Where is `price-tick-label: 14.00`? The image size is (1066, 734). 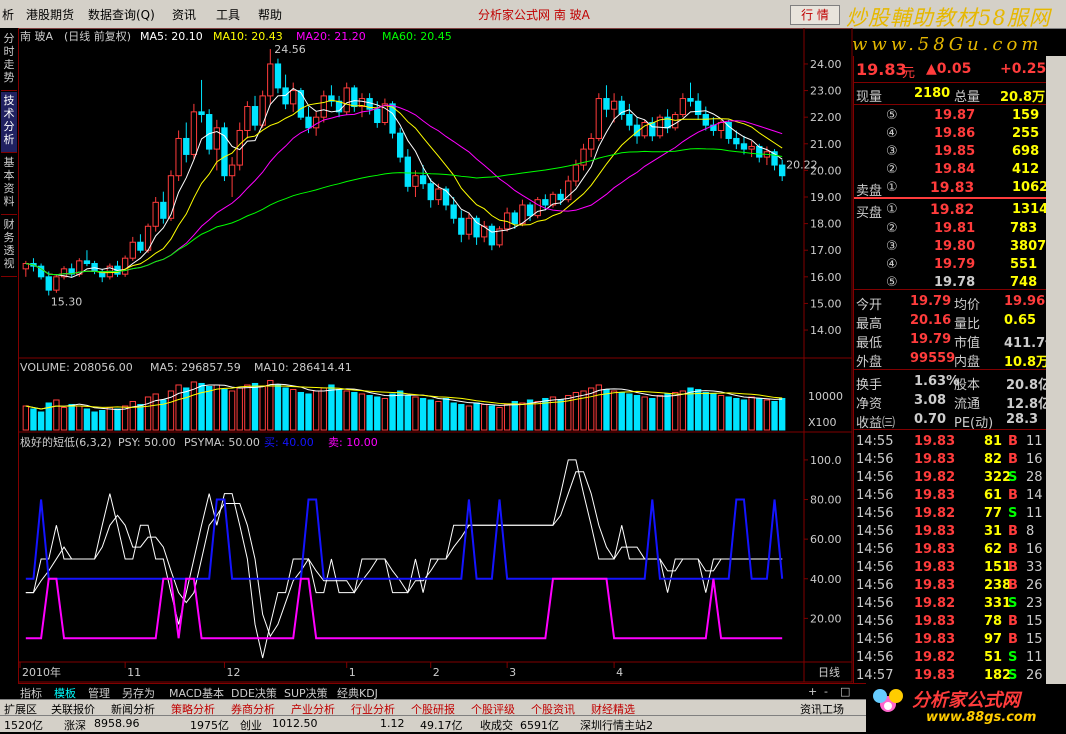
price-tick-label: 14.00 is located at coordinates (826, 330).